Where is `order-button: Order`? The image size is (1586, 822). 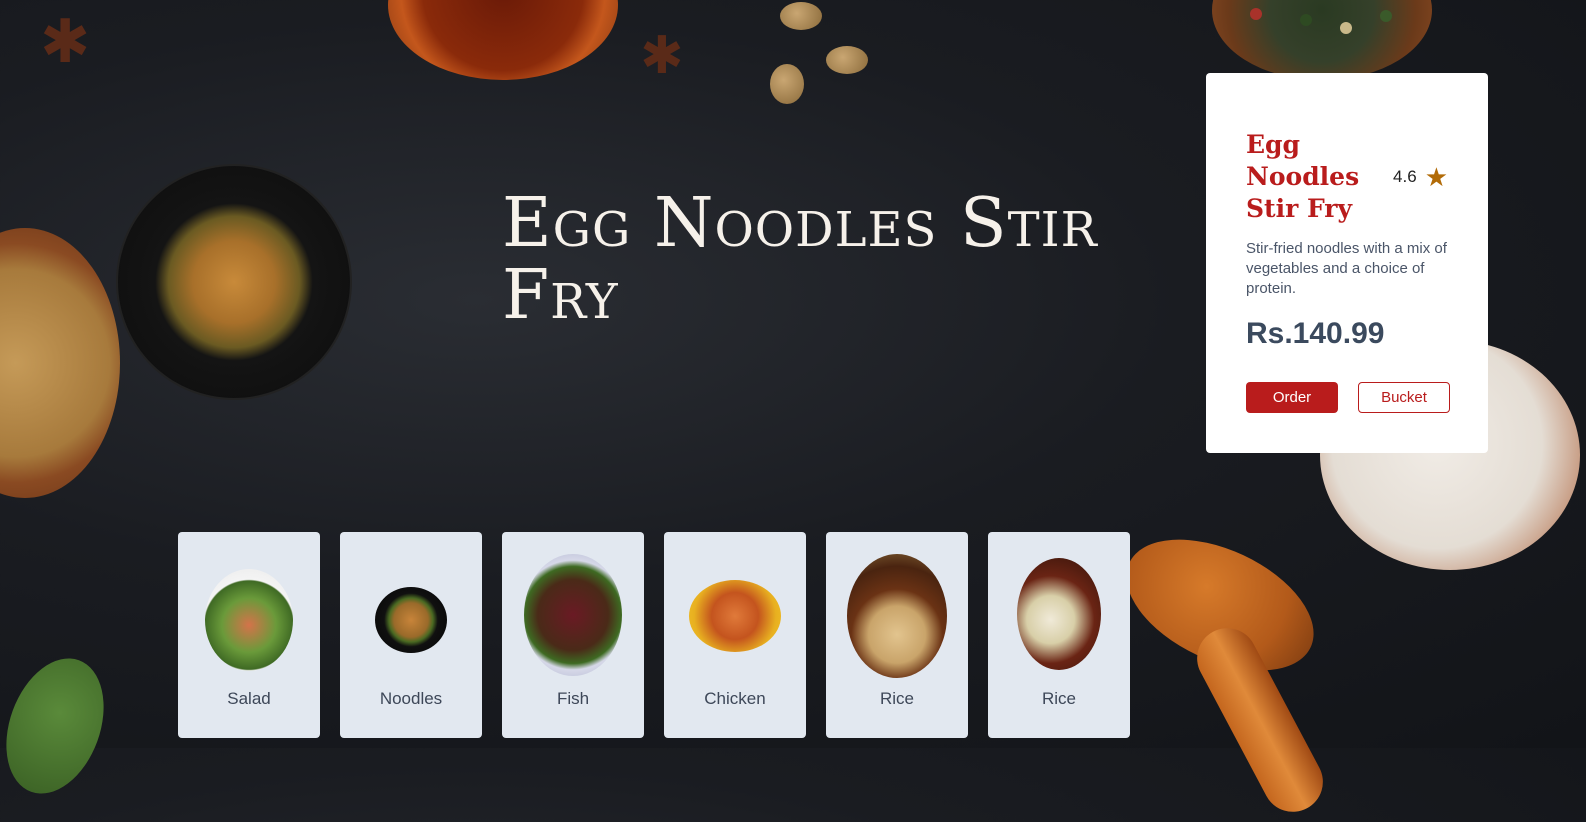
order-button: Order is located at coordinates (1292, 397).